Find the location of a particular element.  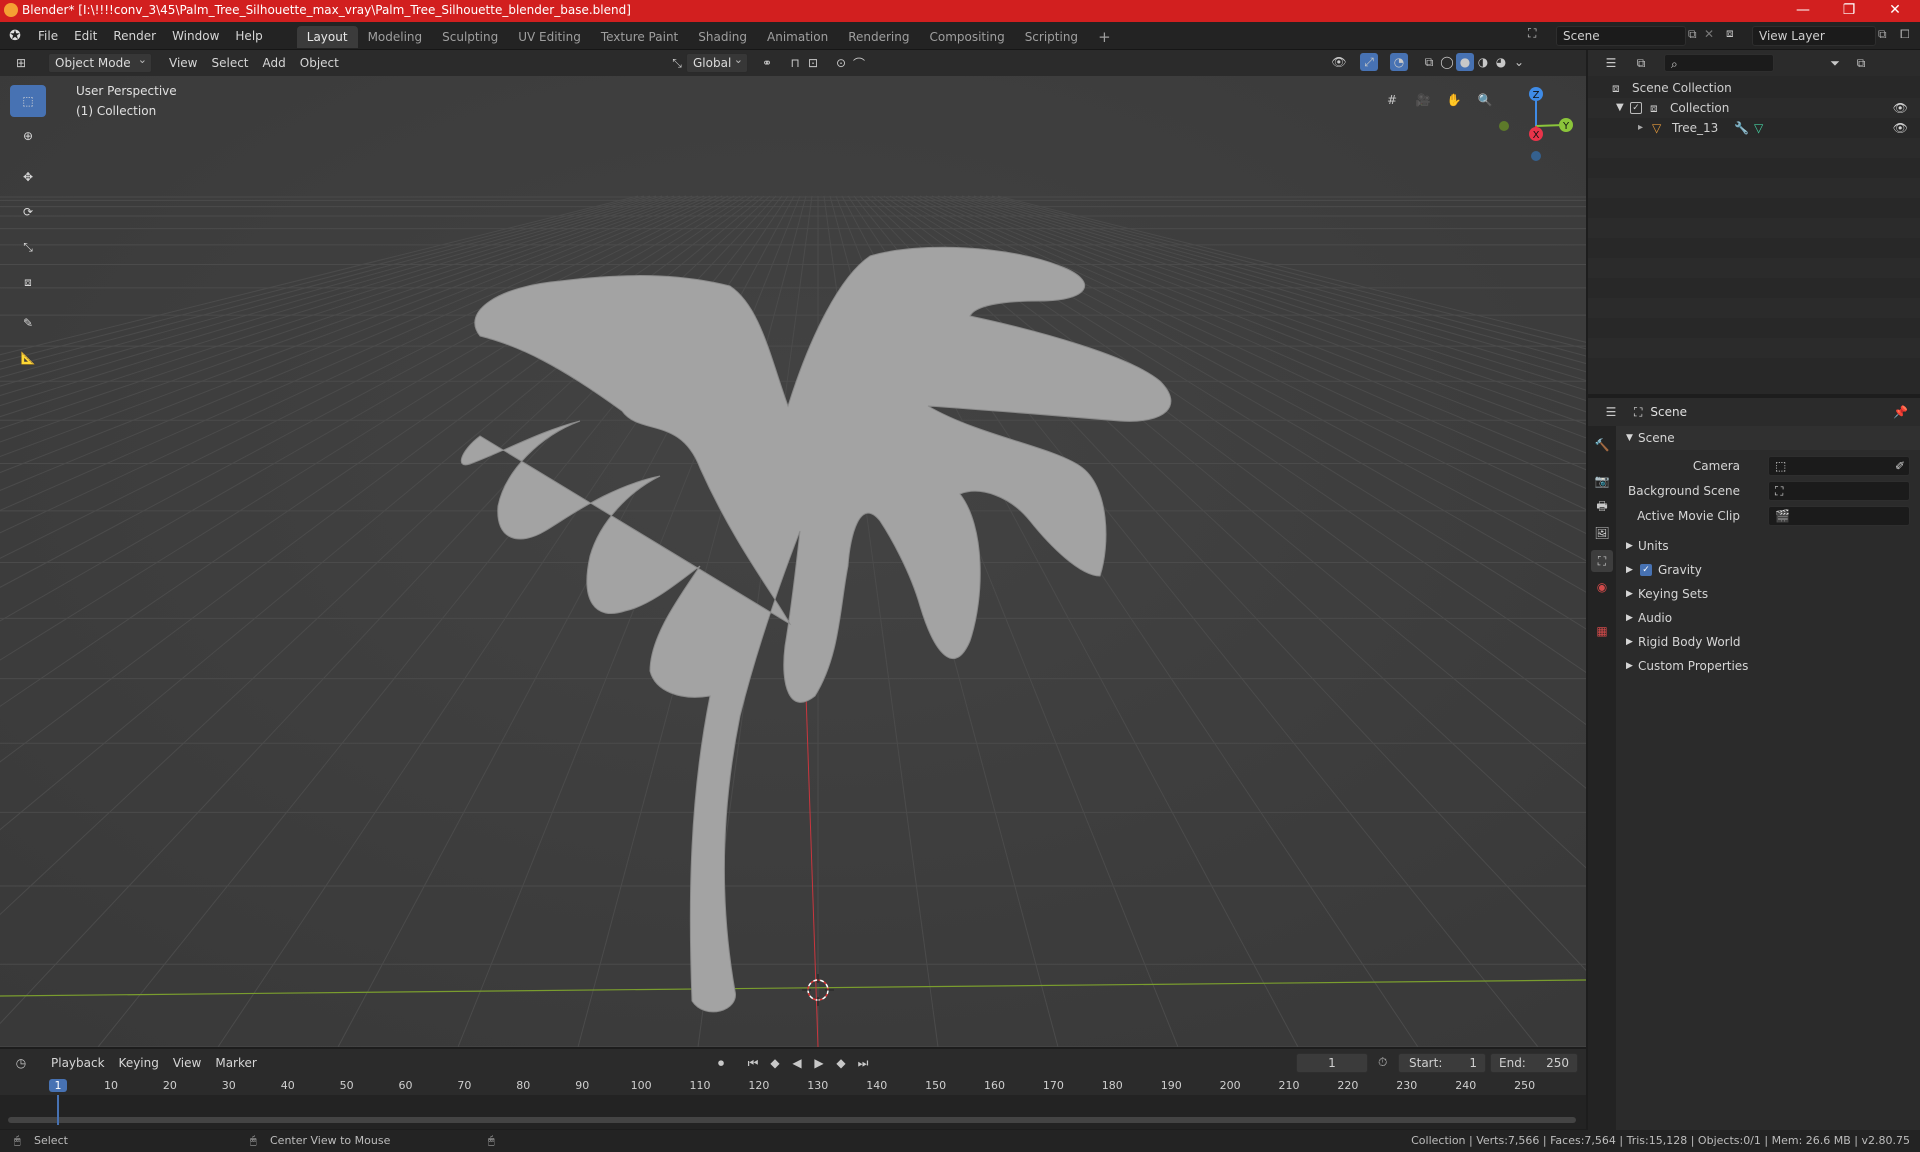

outliner-row-tree: ▸ ▽ Tree_13 🔧 ▽ 👁 is located at coordinates (1754, 128).